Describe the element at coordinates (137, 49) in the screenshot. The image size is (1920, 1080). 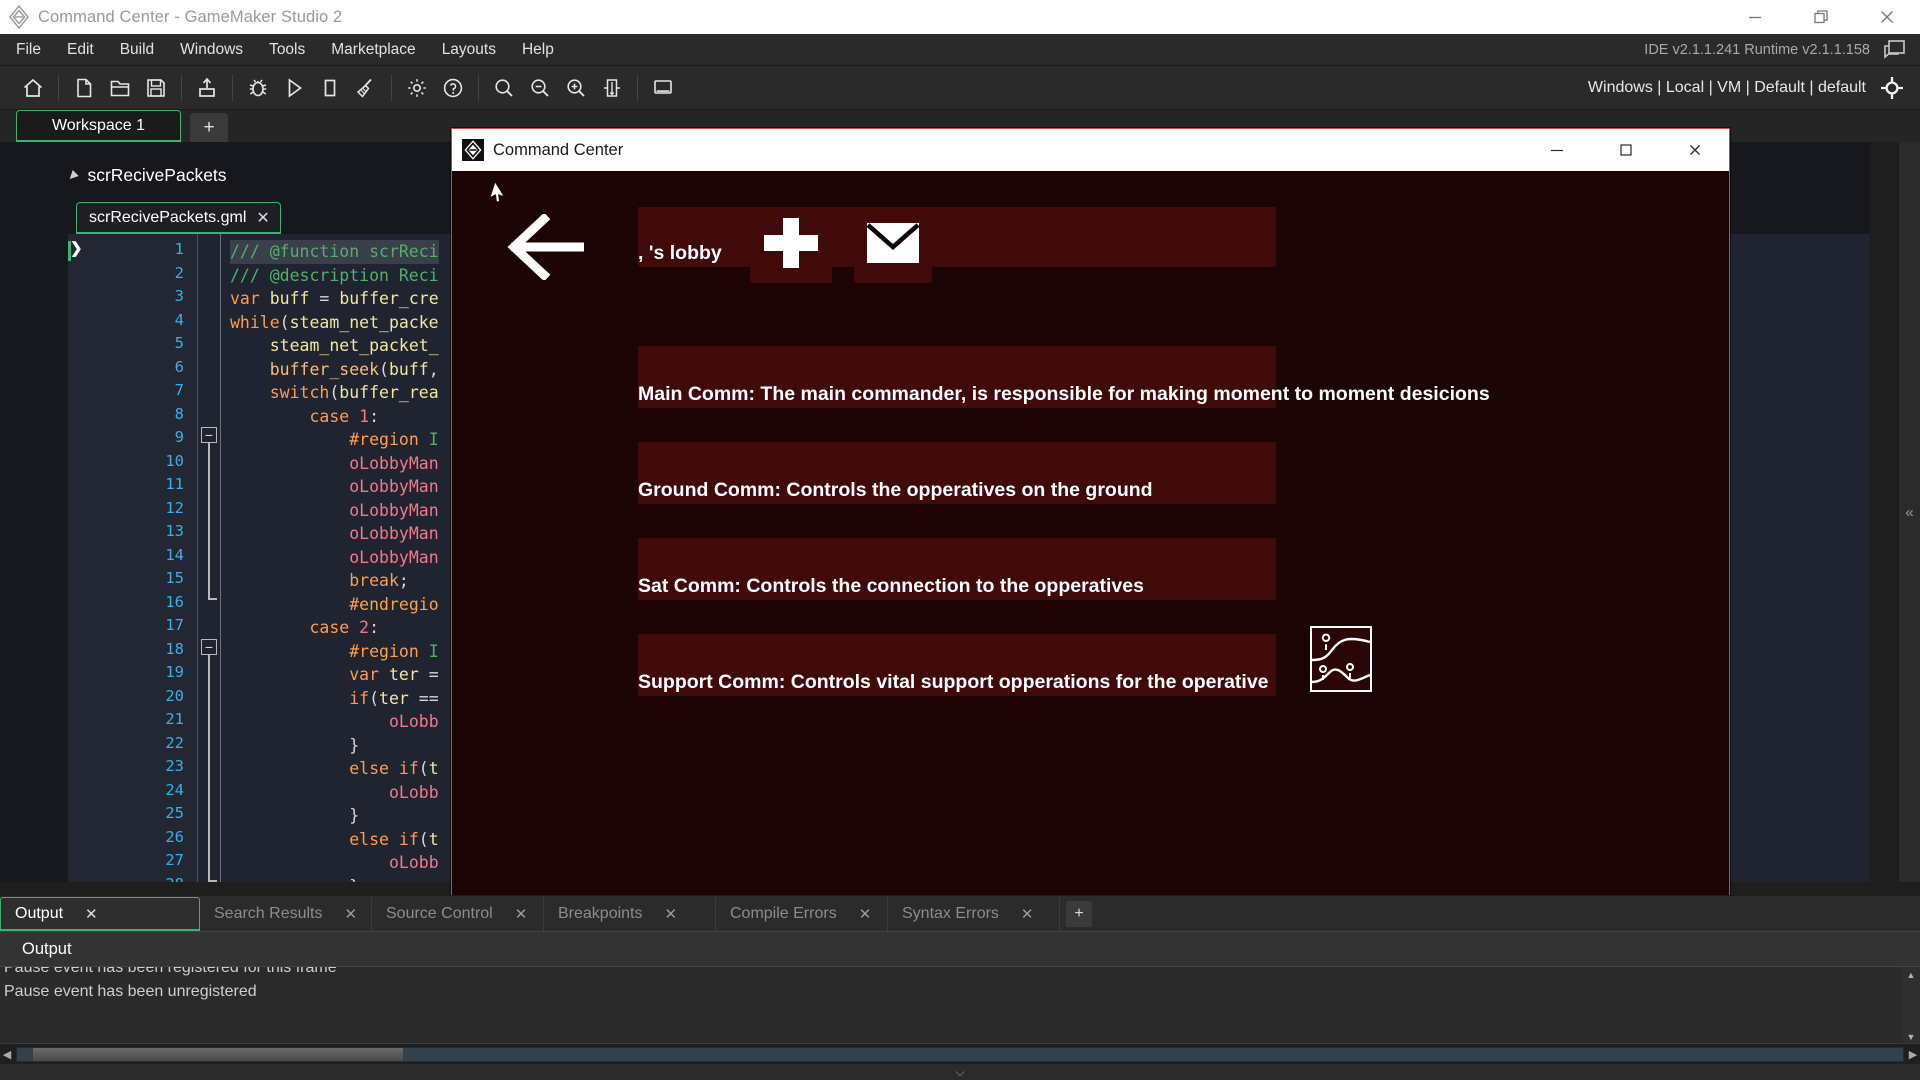
I see `menu-build: Build` at that location.